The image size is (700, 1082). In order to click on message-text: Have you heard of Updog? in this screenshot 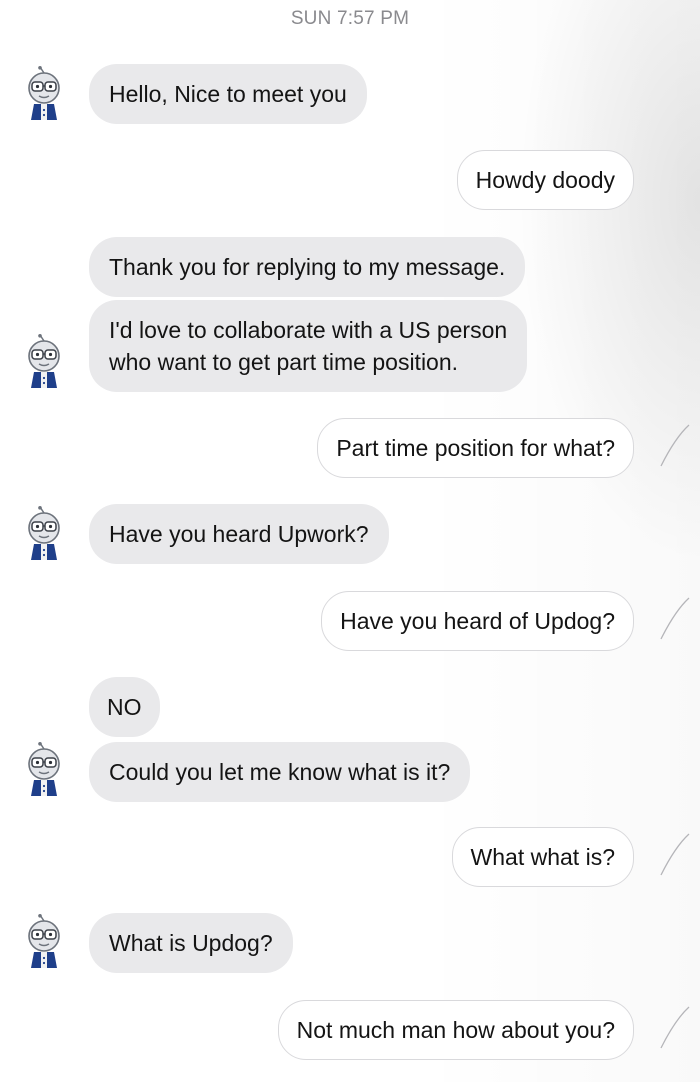, I will do `click(477, 621)`.